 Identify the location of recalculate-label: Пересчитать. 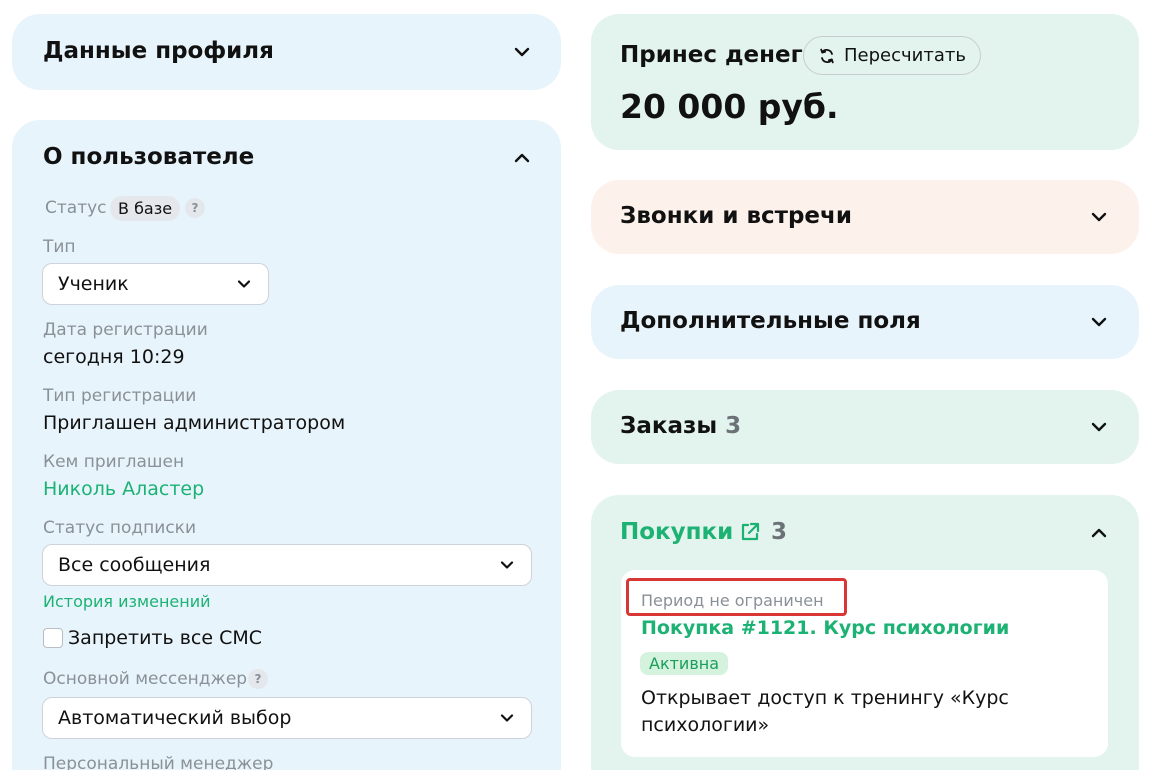
(905, 55).